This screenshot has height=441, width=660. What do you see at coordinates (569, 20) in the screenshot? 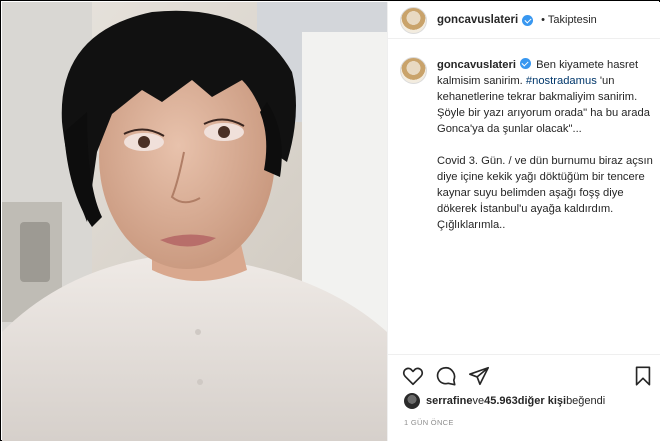
I see `follow-status: • Takiptesin` at bounding box center [569, 20].